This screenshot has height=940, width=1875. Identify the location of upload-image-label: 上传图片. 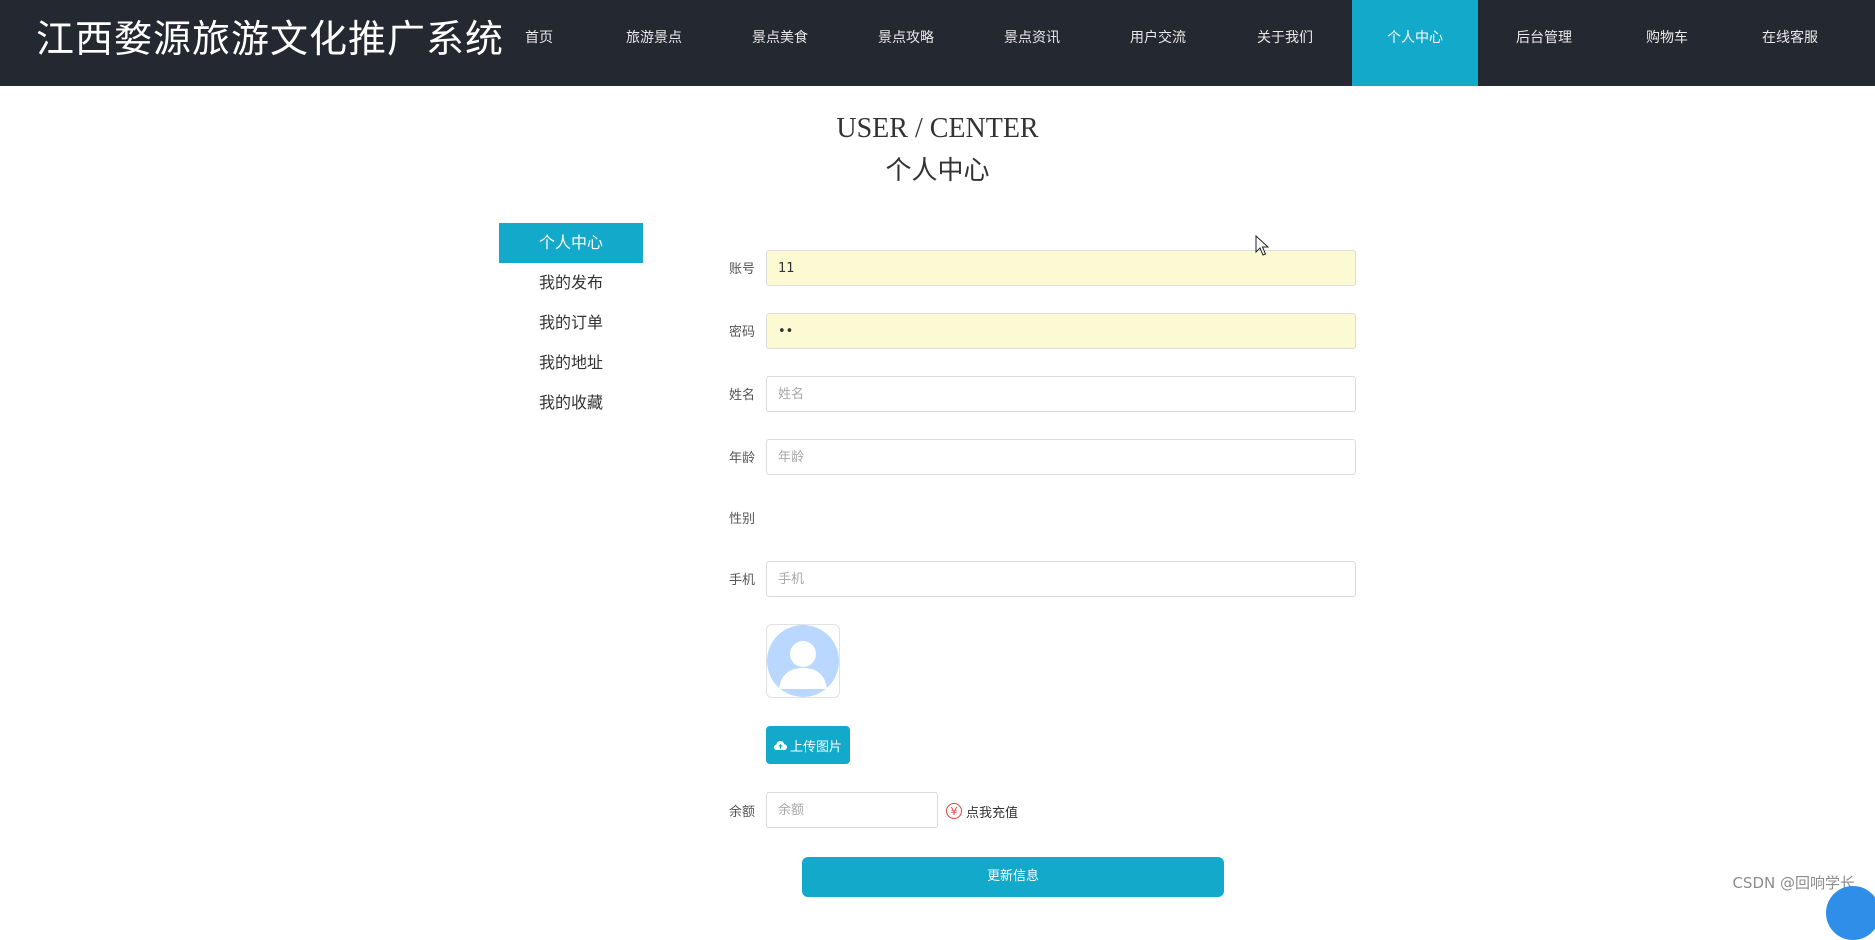
(815, 747).